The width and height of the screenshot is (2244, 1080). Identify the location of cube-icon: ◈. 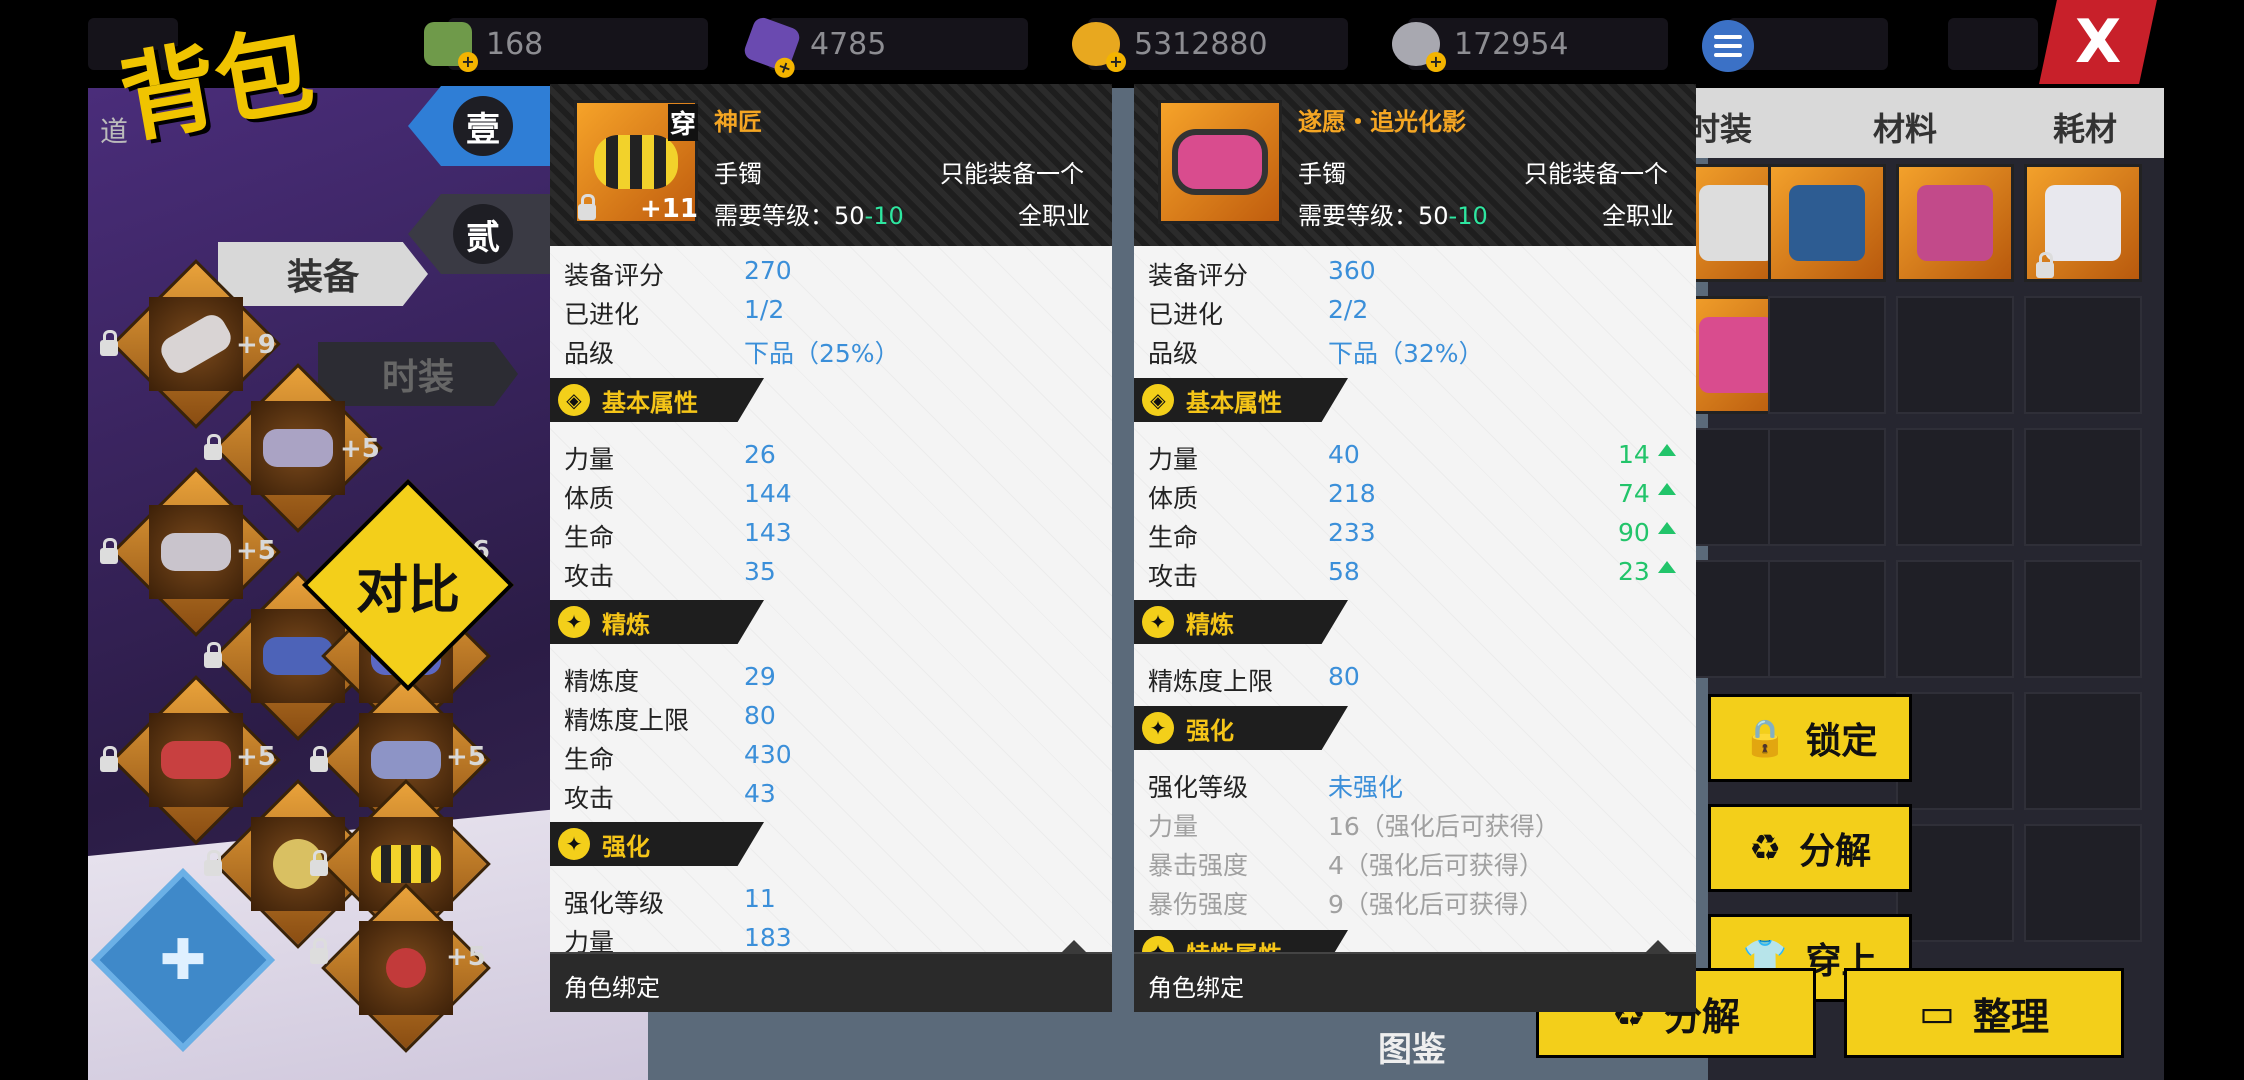
(574, 400).